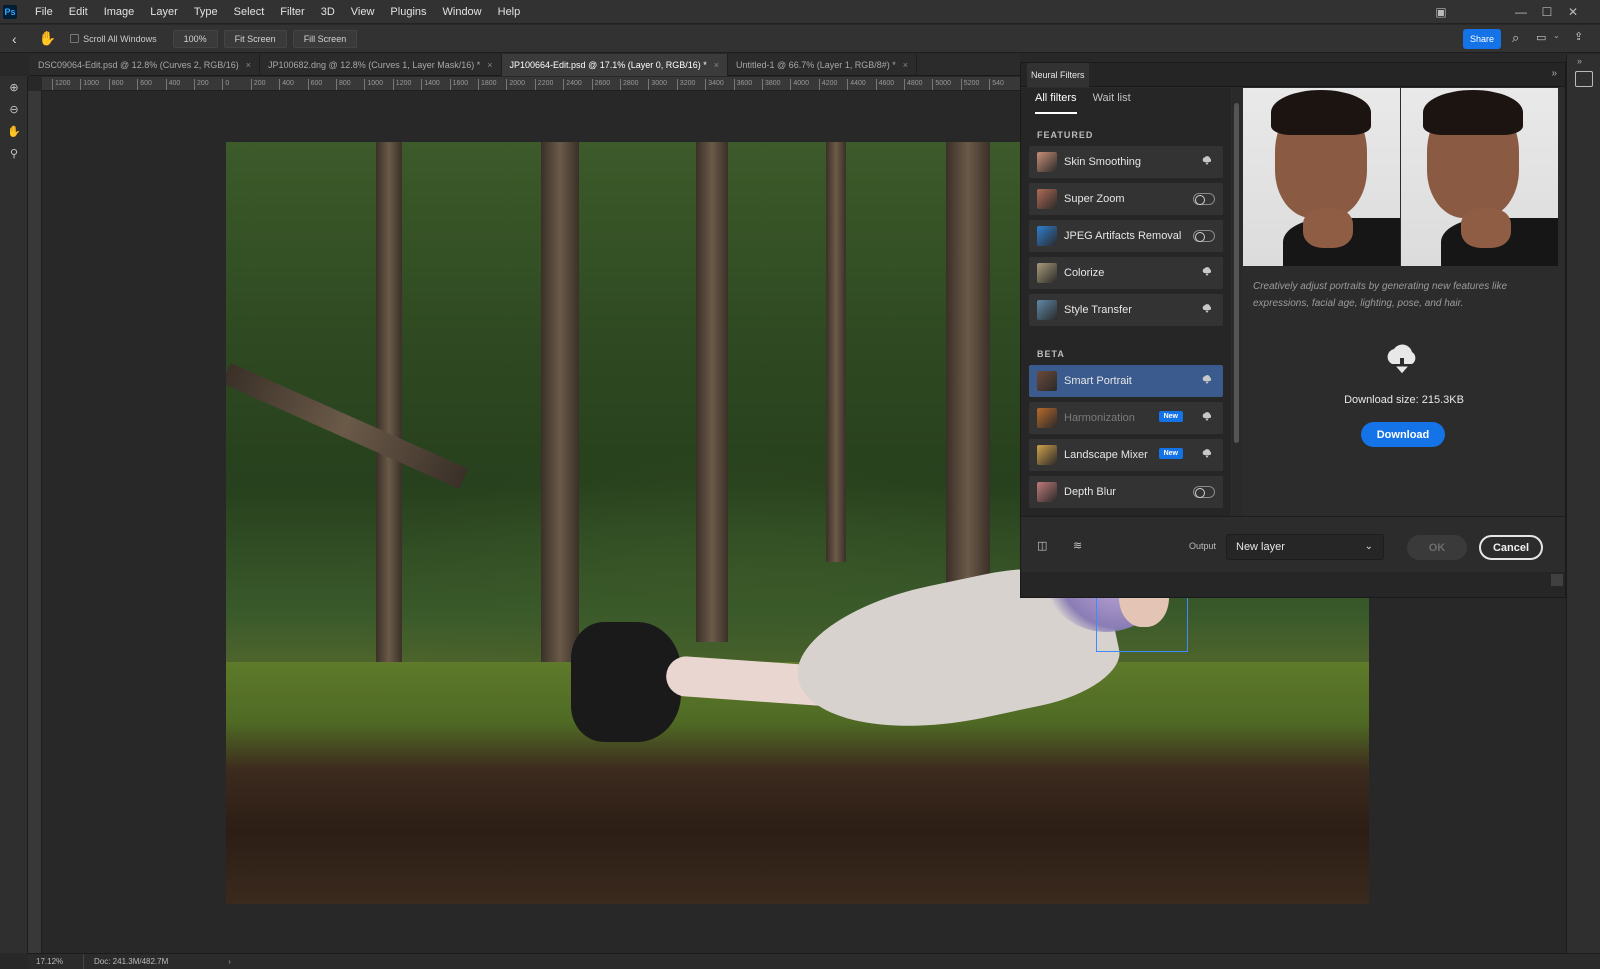 This screenshot has height=969, width=1600. I want to click on menu-select: Select, so click(249, 12).